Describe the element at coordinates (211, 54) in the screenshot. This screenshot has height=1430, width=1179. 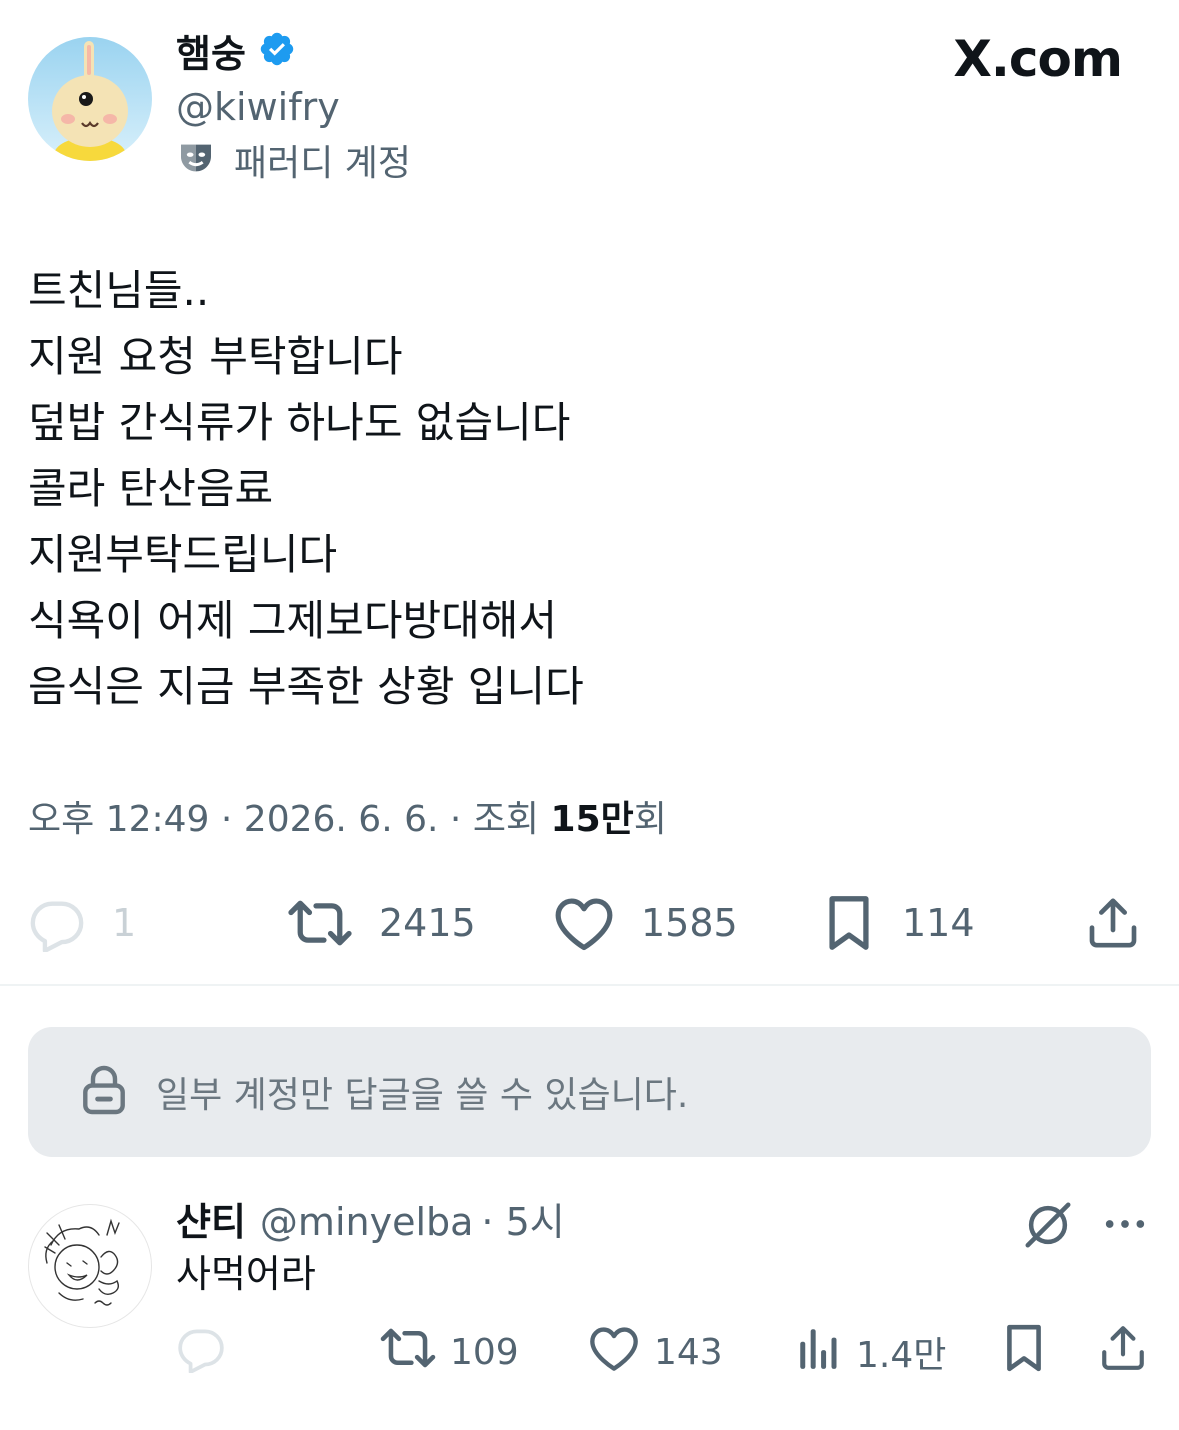
I see `author-display-name: 햄숭` at that location.